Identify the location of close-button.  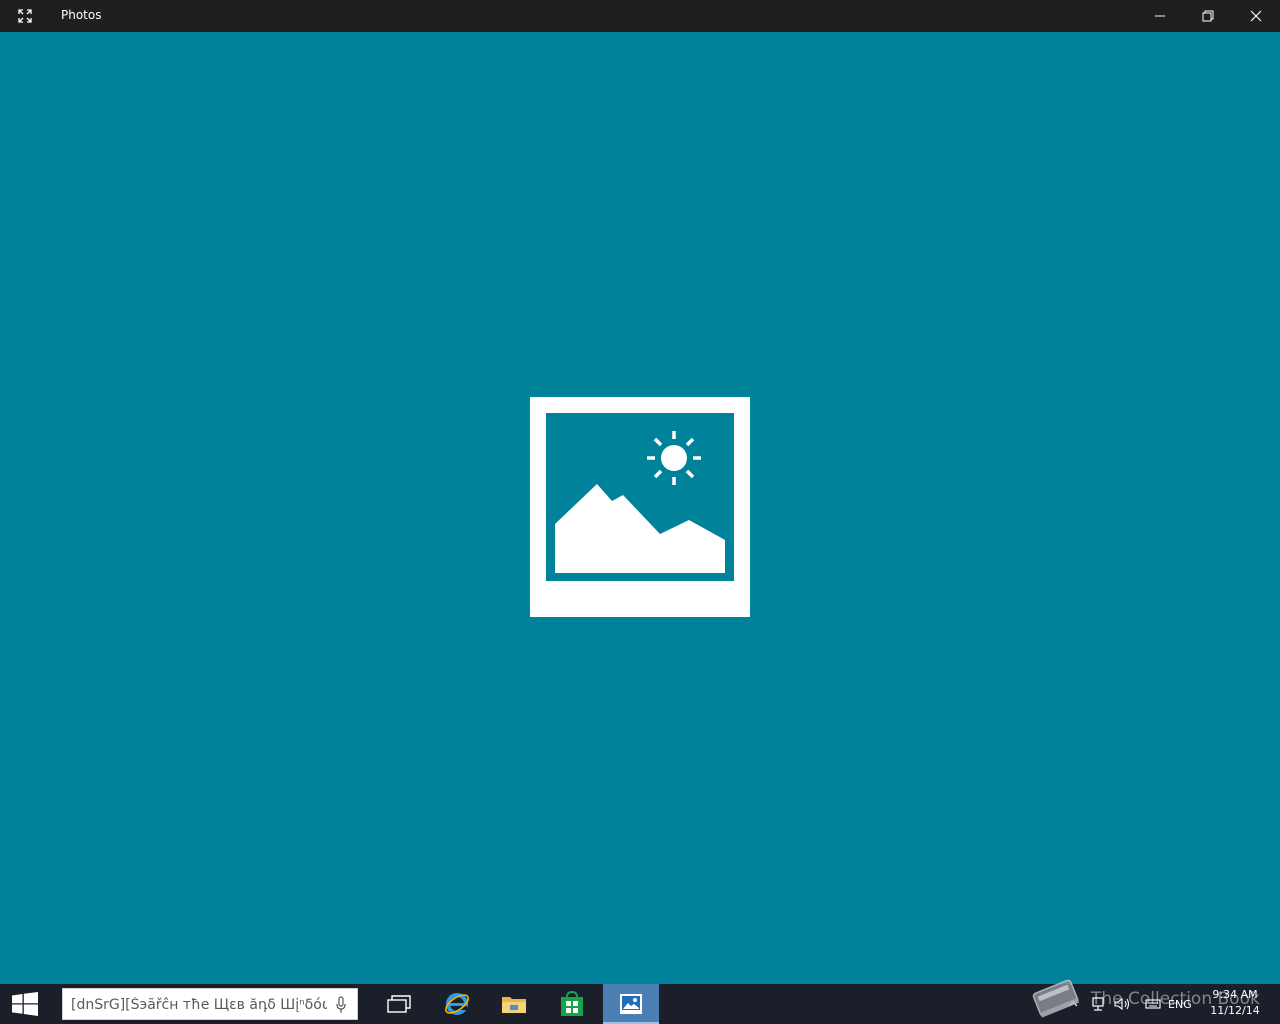
(1256, 16).